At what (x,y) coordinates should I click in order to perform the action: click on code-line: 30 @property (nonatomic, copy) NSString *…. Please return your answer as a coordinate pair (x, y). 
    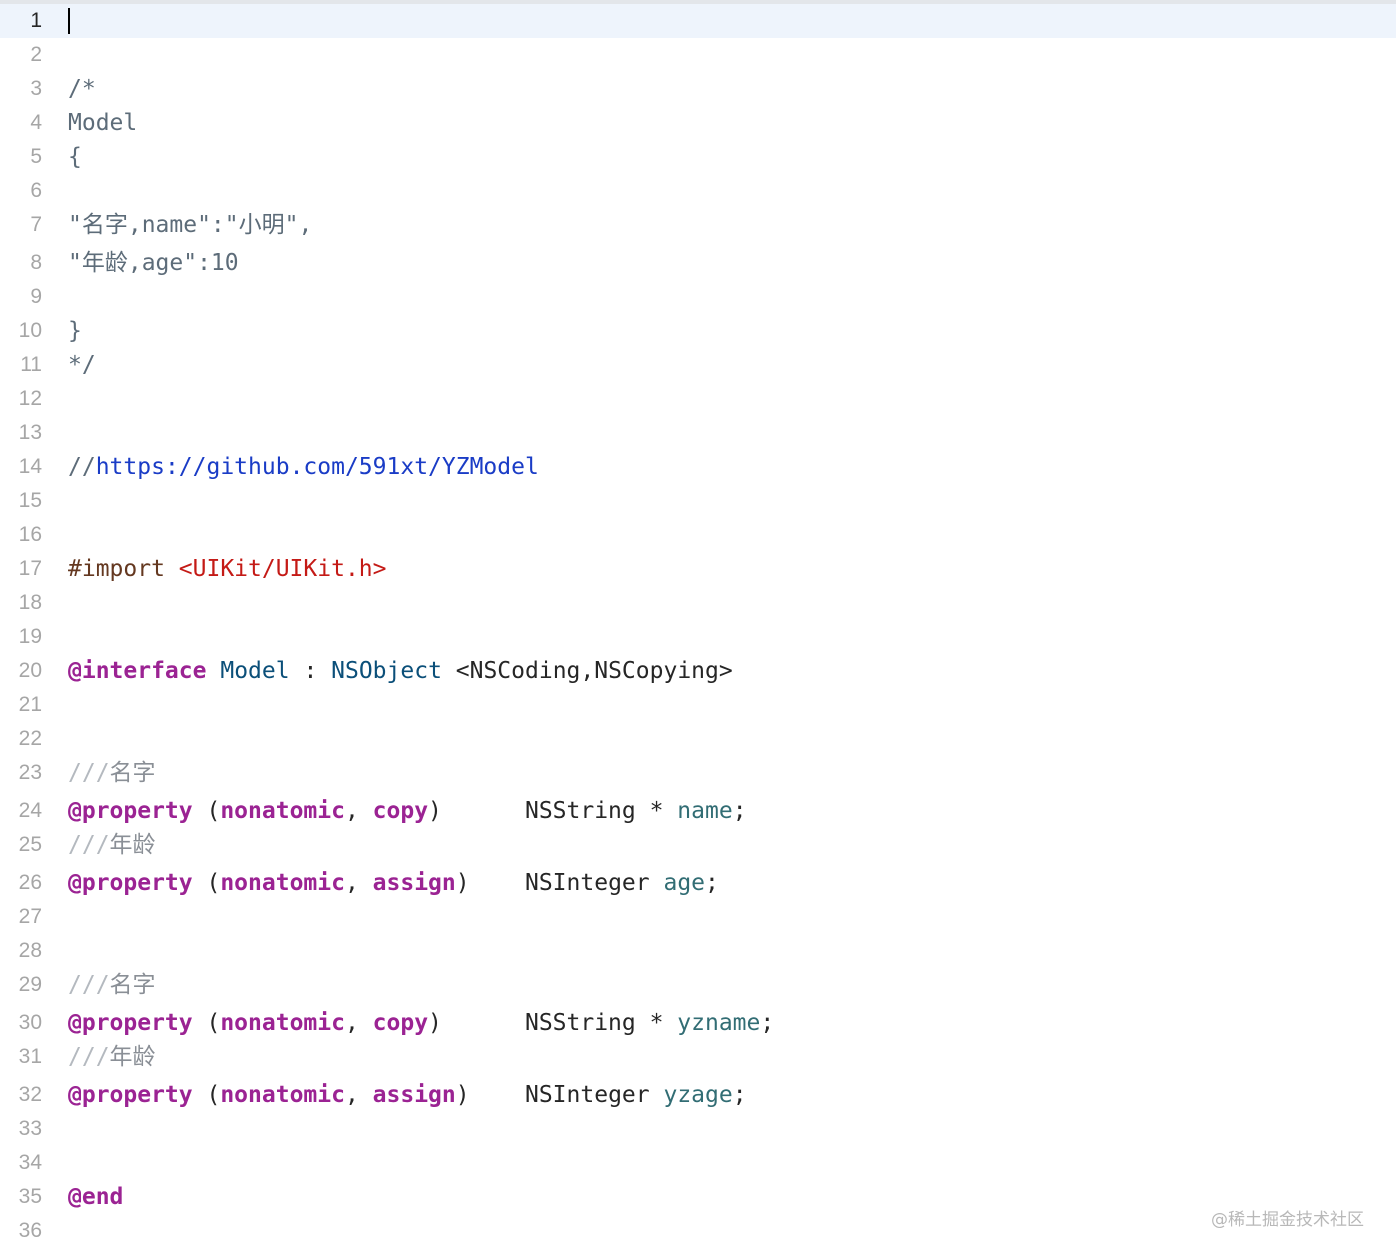
    Looking at the image, I should click on (698, 1023).